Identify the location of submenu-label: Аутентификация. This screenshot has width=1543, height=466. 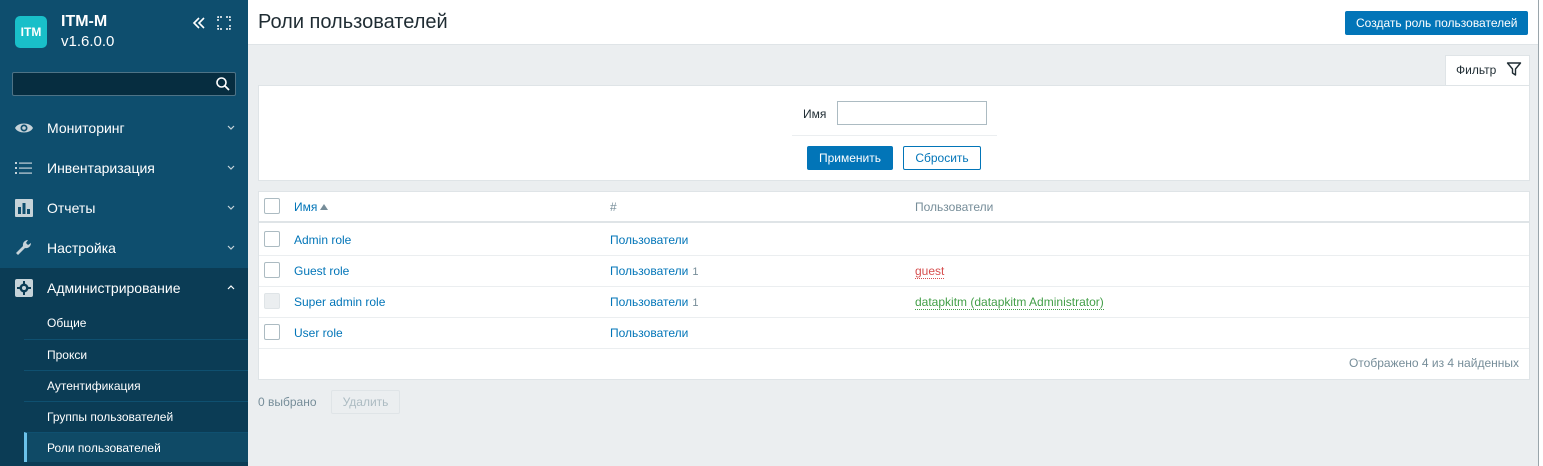
(94, 386).